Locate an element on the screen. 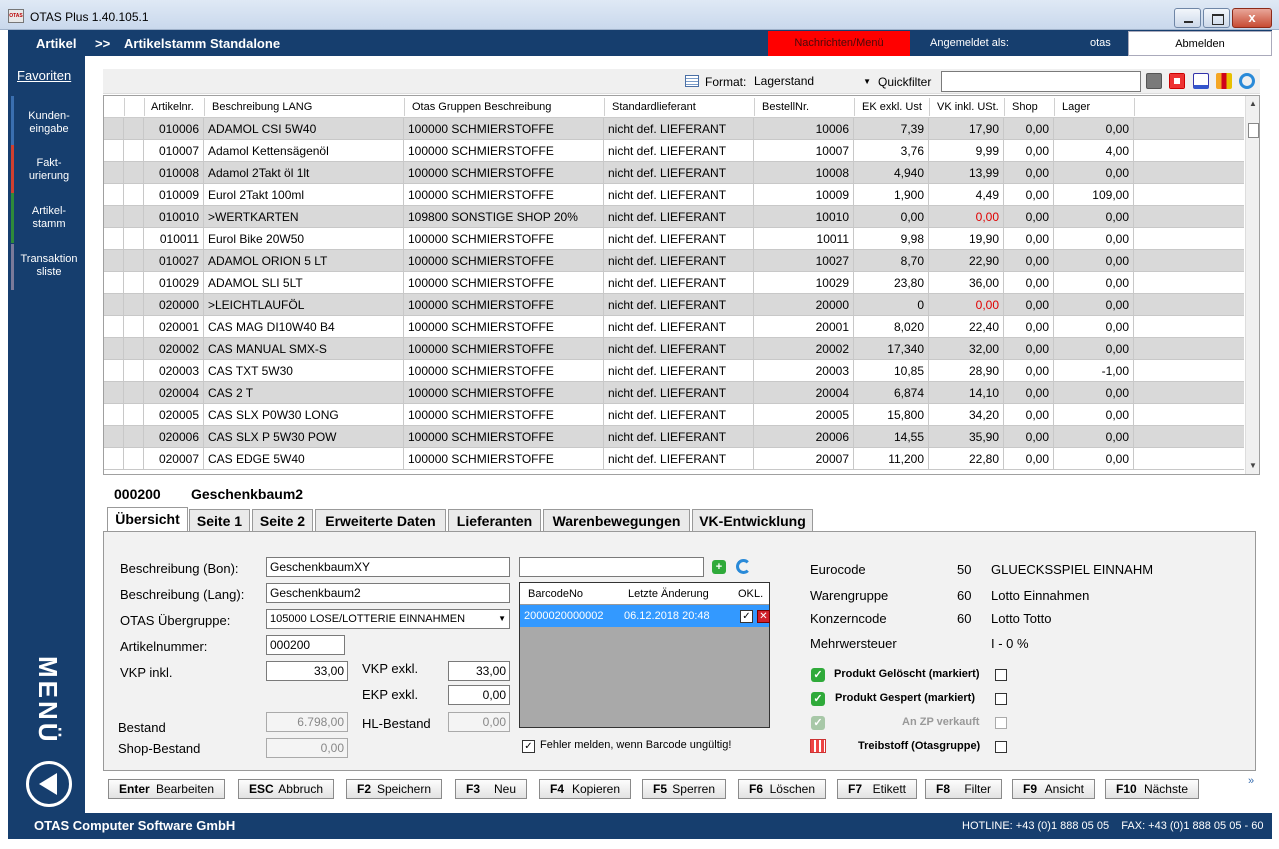 The height and width of the screenshot is (849, 1279). refresh-icon is located at coordinates (1247, 81).